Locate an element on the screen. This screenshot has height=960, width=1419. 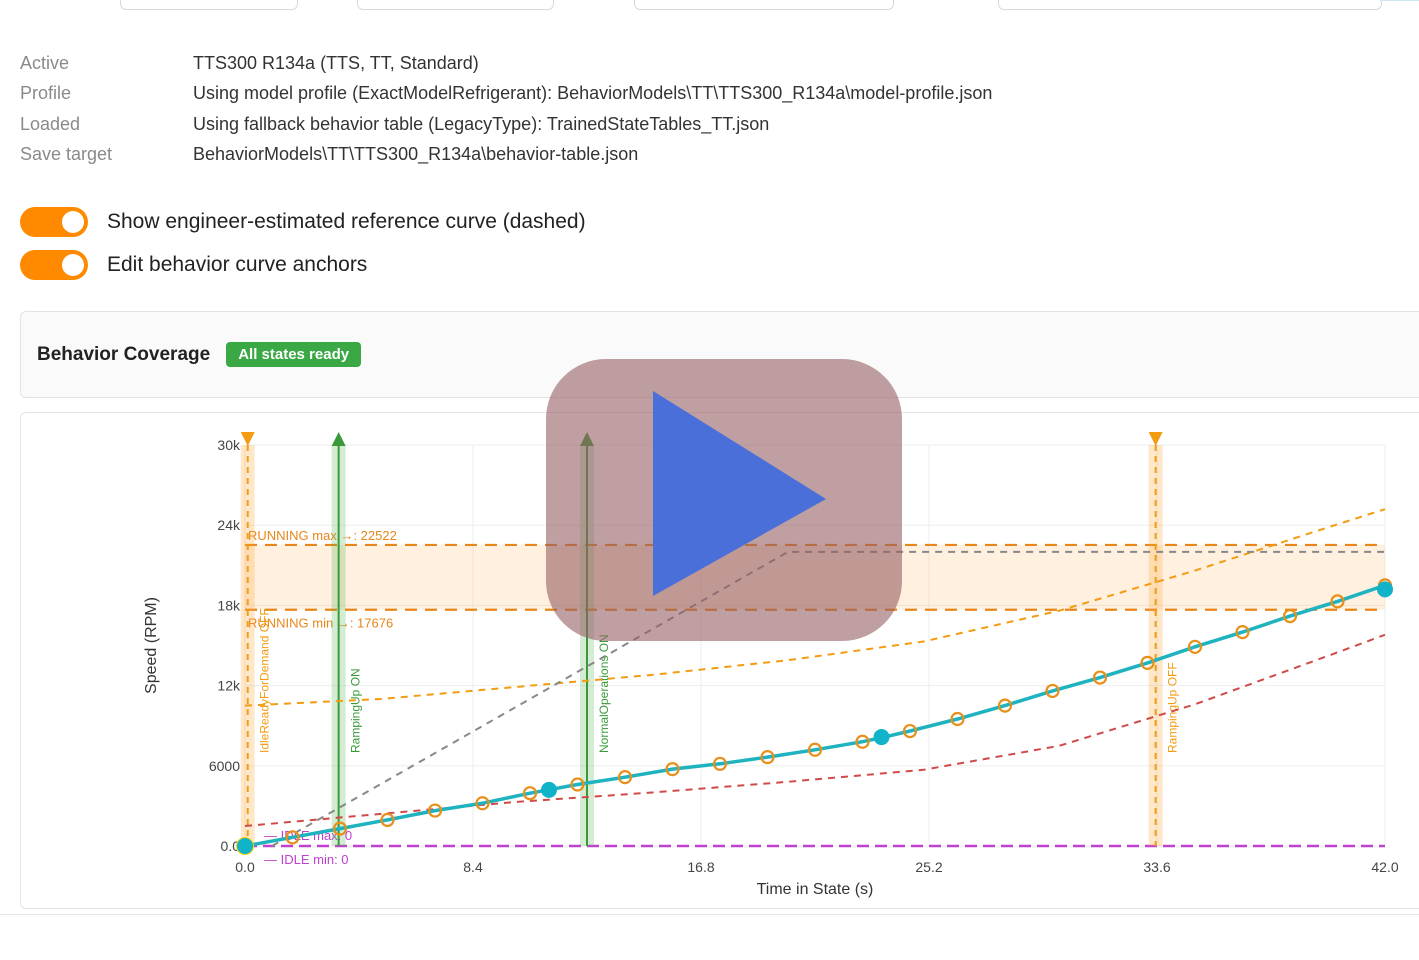
x-tick-label: 42.0 is located at coordinates (1384, 867).